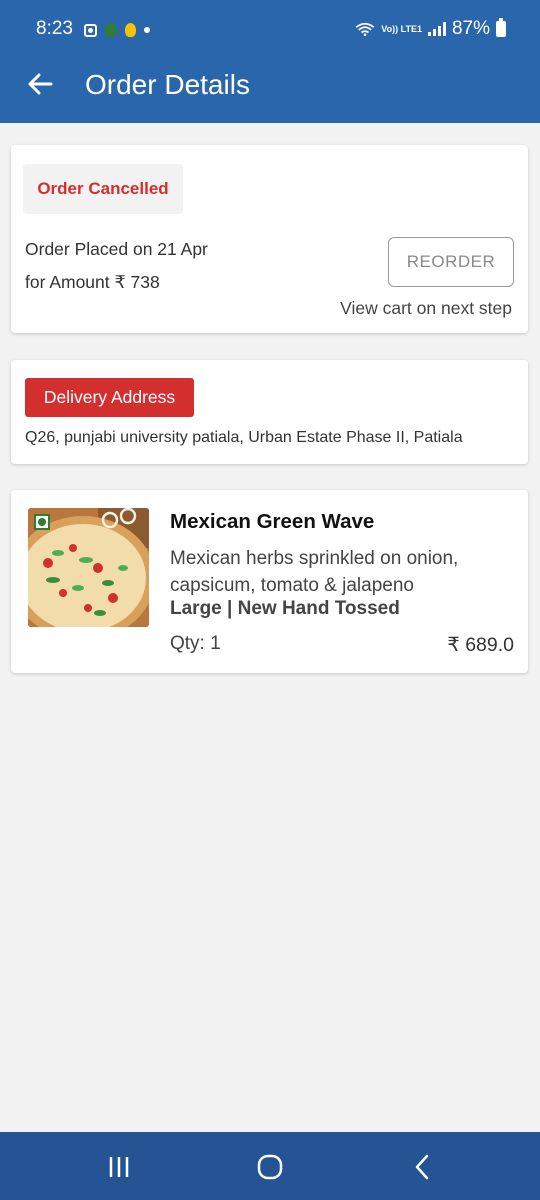  I want to click on system-back-button, so click(422, 1167).